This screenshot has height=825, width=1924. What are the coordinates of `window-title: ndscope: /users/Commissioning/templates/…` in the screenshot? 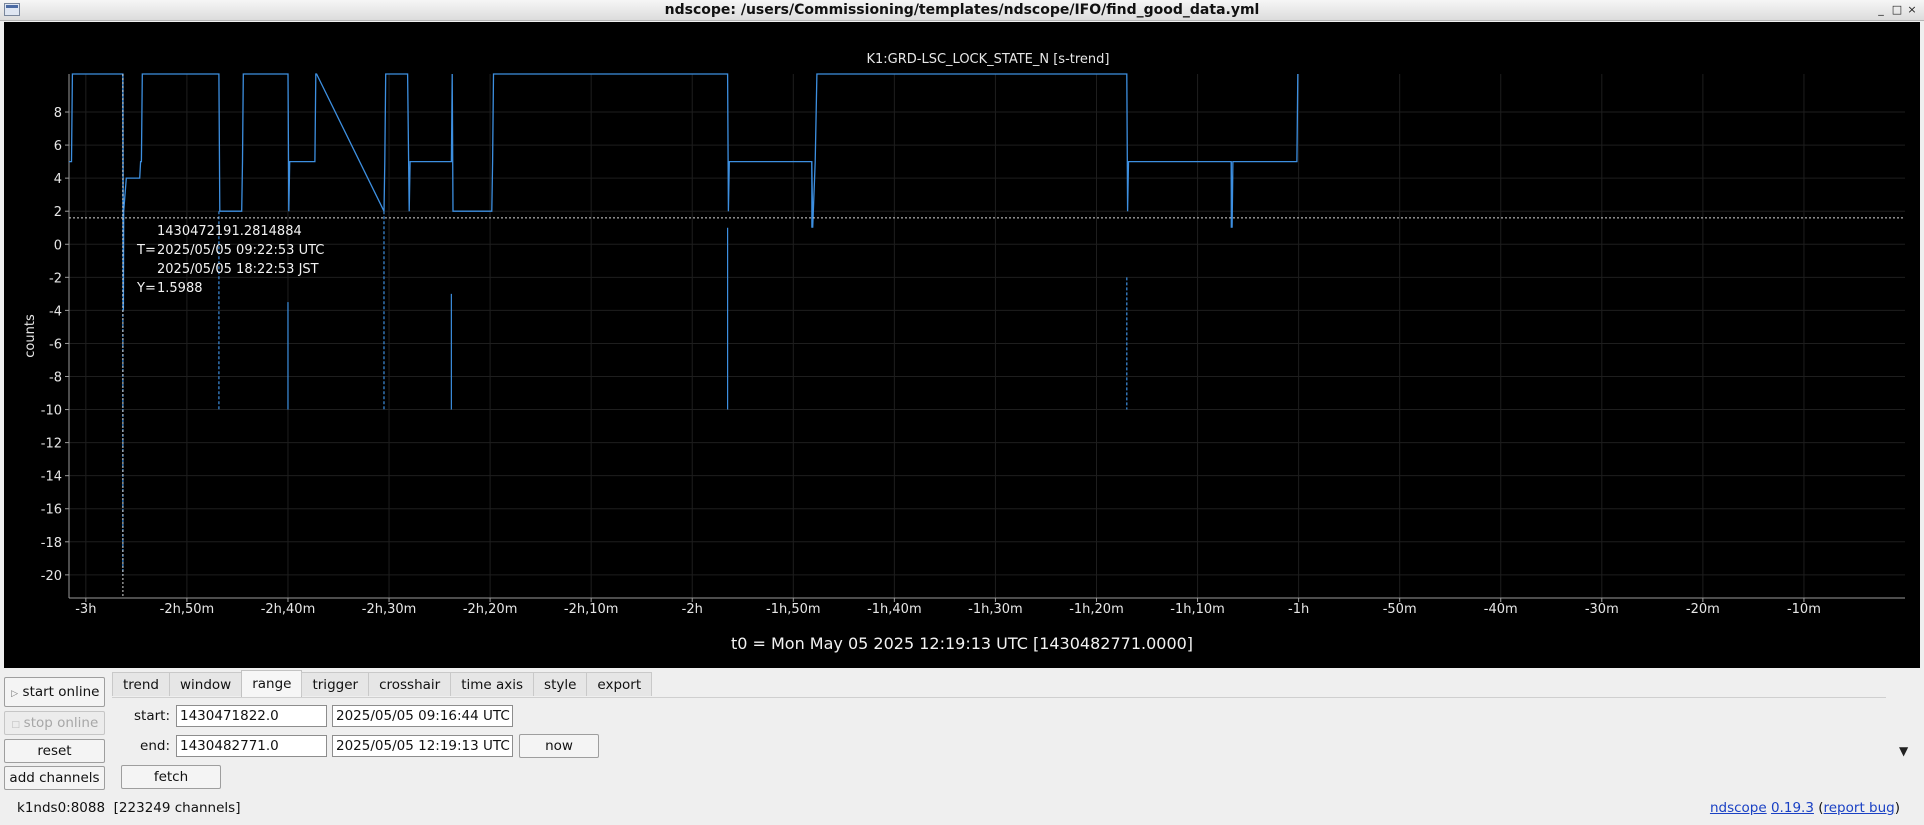 It's located at (962, 10).